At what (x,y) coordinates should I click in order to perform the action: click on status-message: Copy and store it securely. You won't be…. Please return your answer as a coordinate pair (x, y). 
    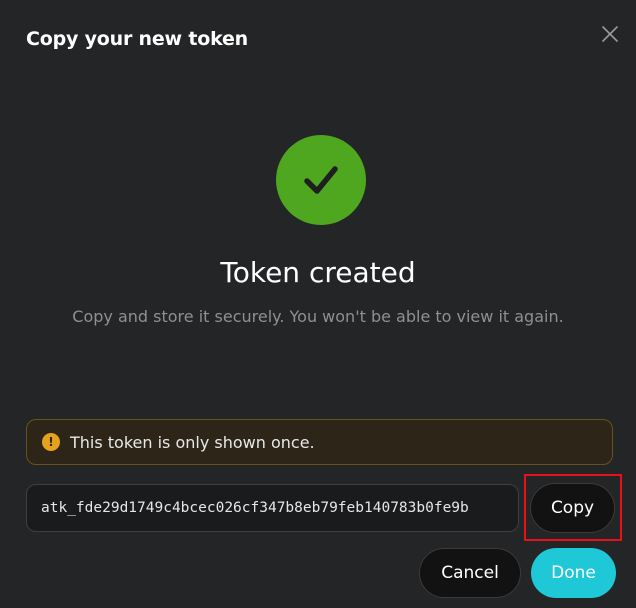
    Looking at the image, I should click on (318, 316).